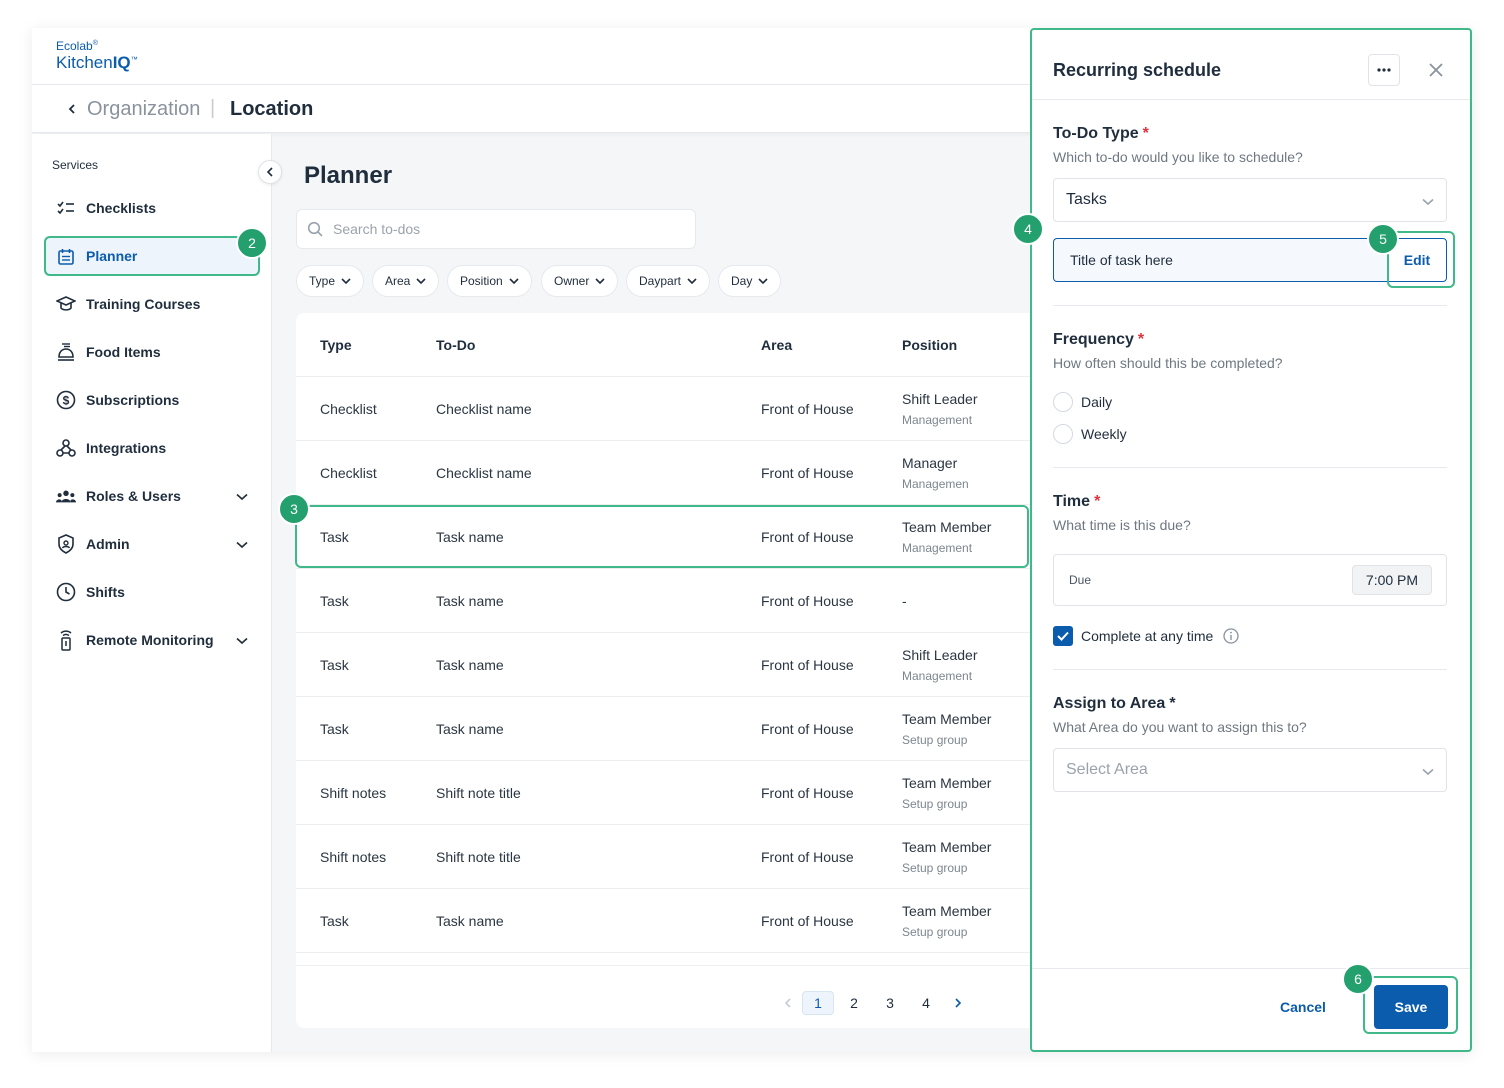 This screenshot has height=1088, width=1504. Describe the element at coordinates (97, 55) in the screenshot. I see `brand-logo: Ecolab® KitchenIQ™` at that location.